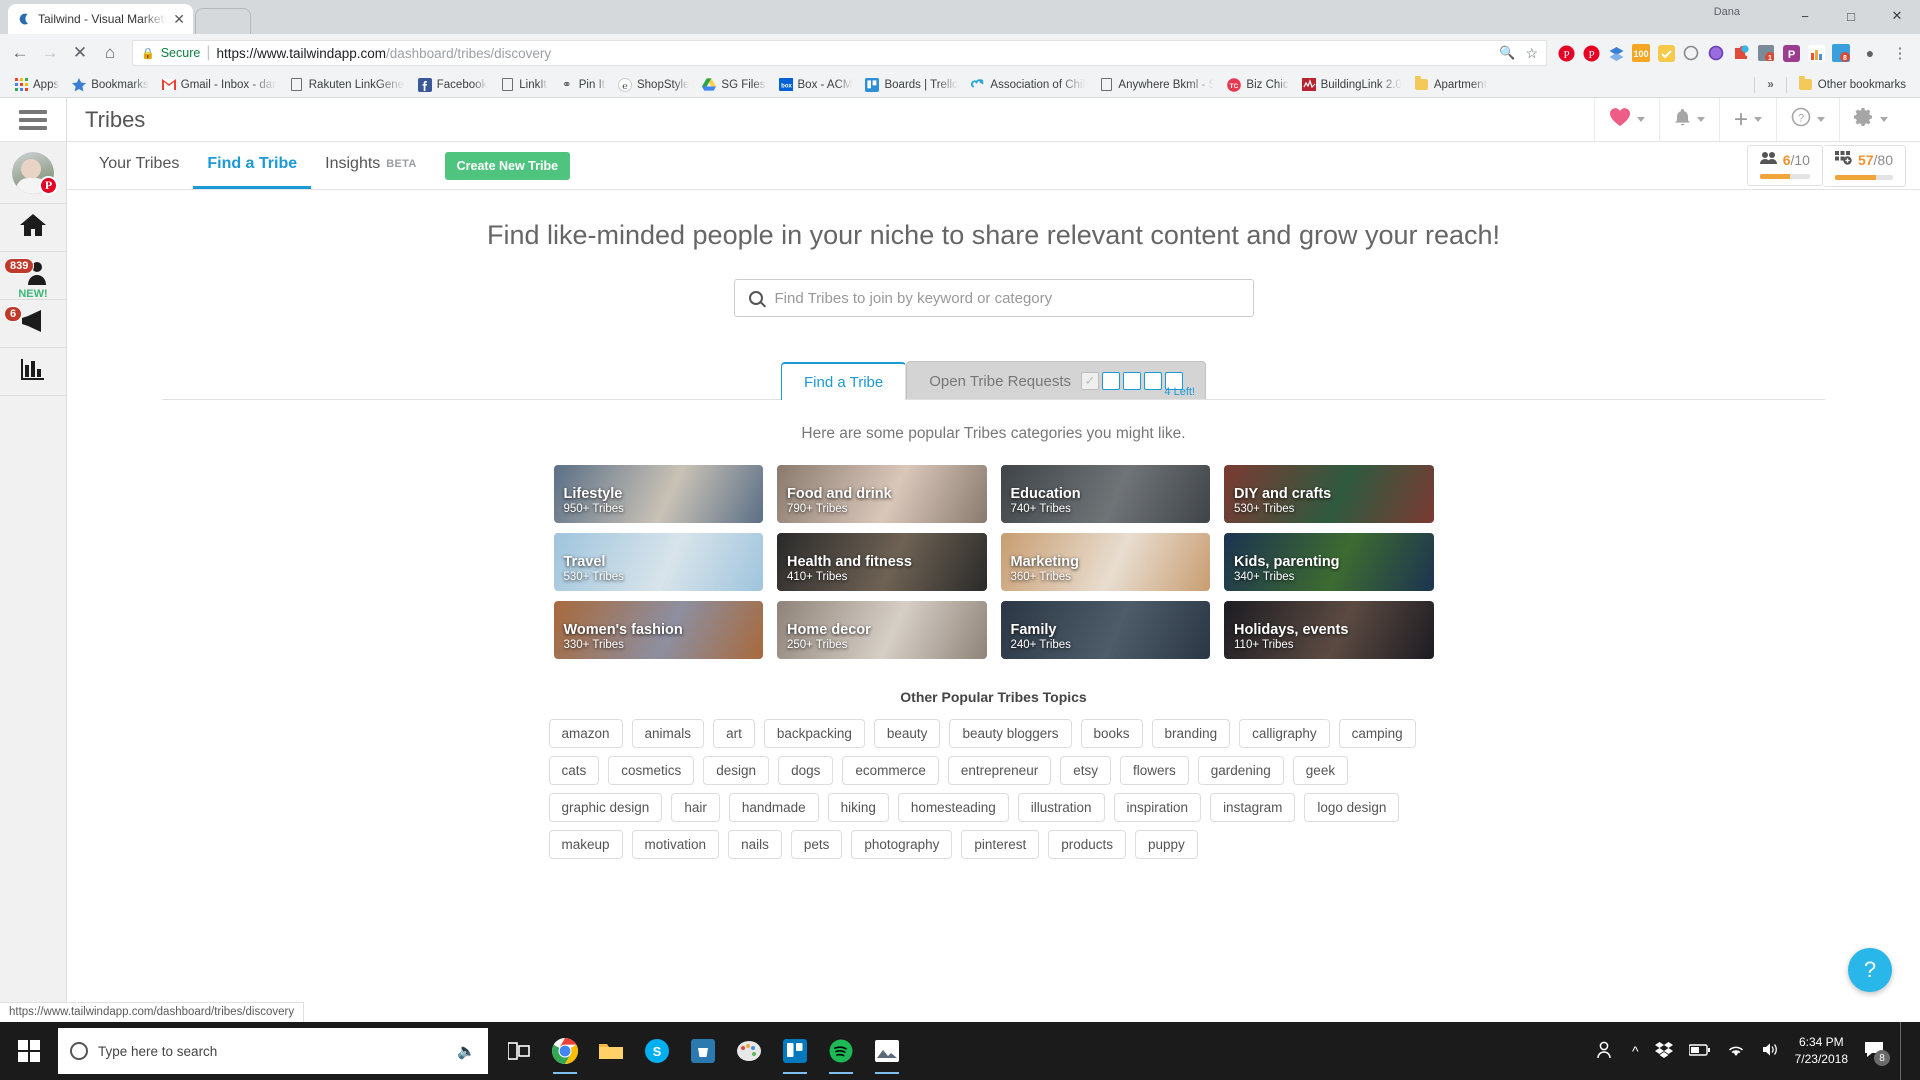 The height and width of the screenshot is (1080, 1920). Describe the element at coordinates (1000, 844) in the screenshot. I see `topic-tag: pinterest` at that location.